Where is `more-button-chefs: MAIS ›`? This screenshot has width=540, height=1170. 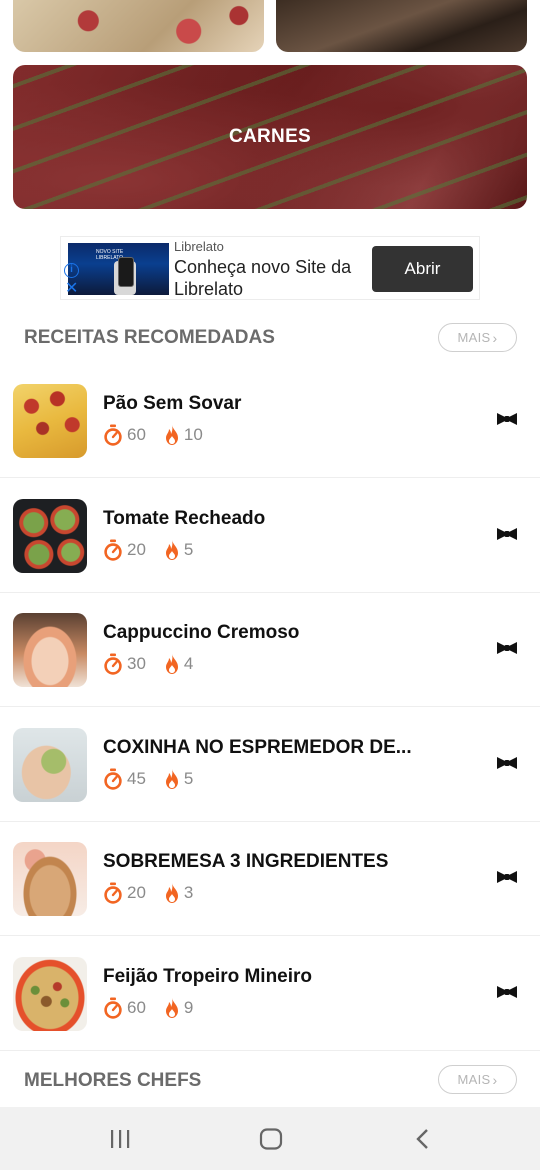 more-button-chefs: MAIS › is located at coordinates (477, 1079).